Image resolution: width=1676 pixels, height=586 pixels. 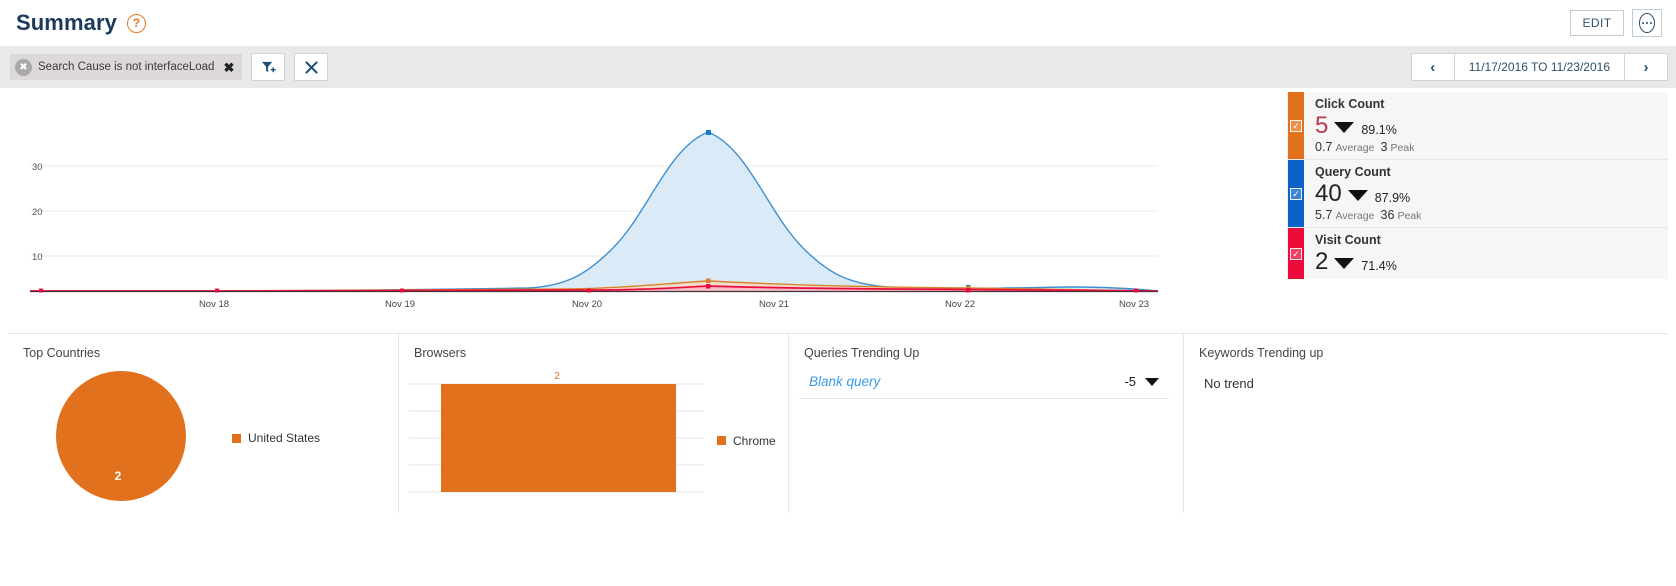 I want to click on legend-checkbox-query-count: ✓, so click(x=1296, y=193).